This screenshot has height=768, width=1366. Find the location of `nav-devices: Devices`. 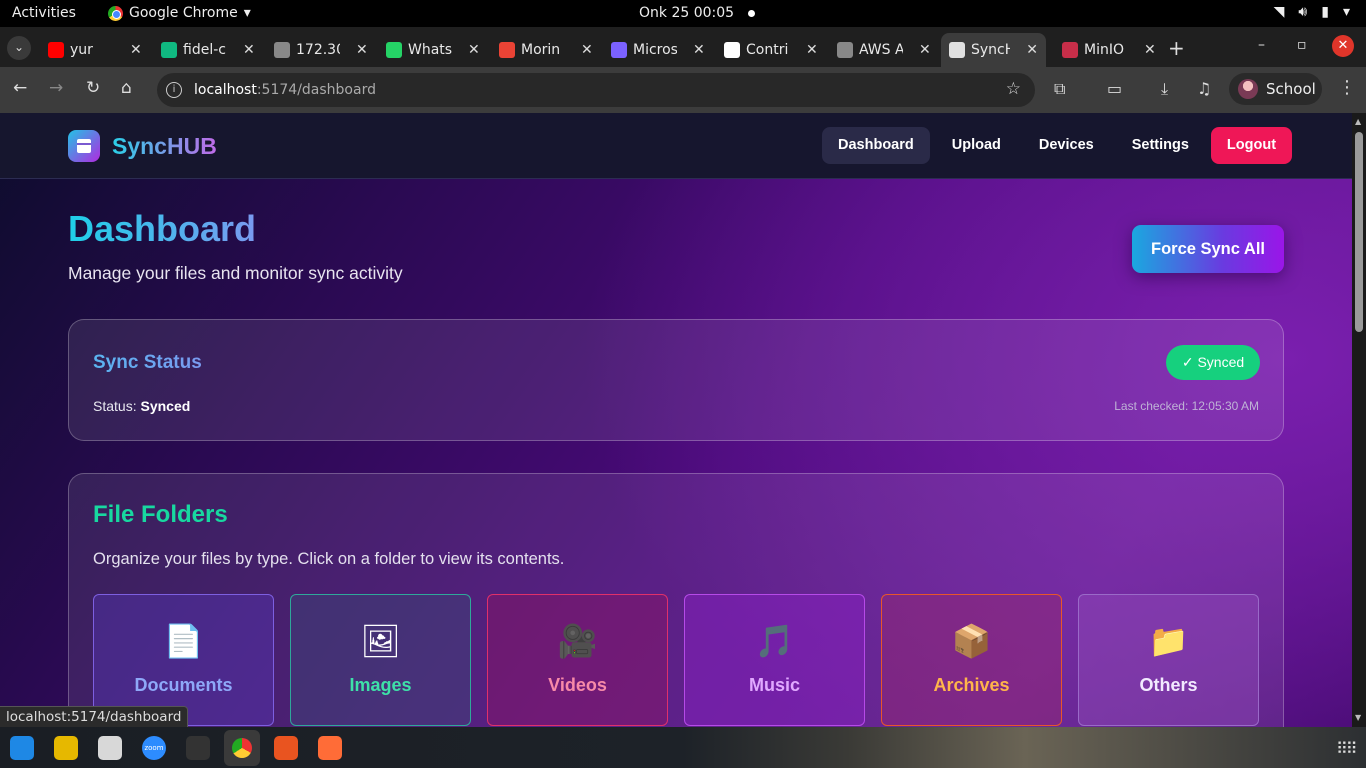

nav-devices: Devices is located at coordinates (1066, 145).